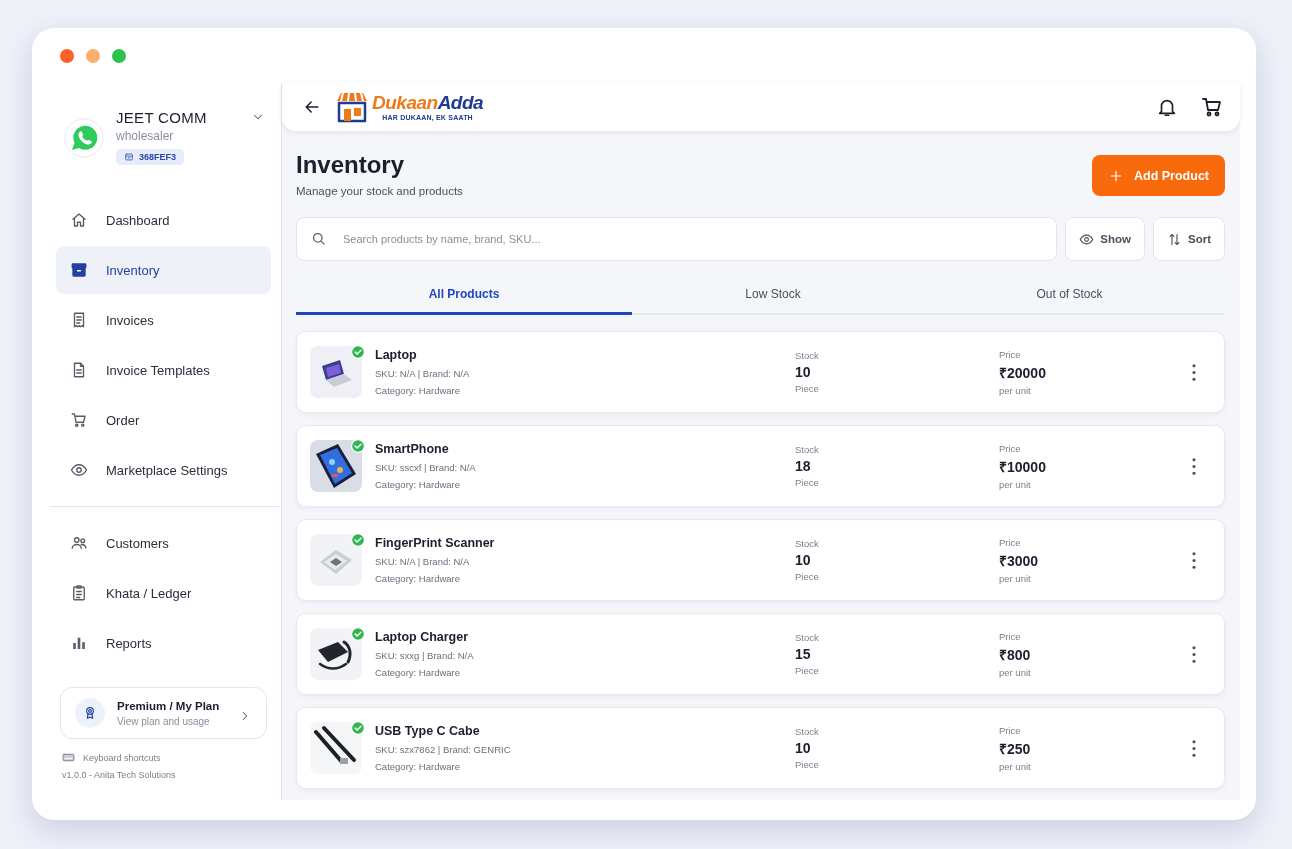  What do you see at coordinates (422, 637) in the screenshot?
I see `product-name: Laptop Charger` at bounding box center [422, 637].